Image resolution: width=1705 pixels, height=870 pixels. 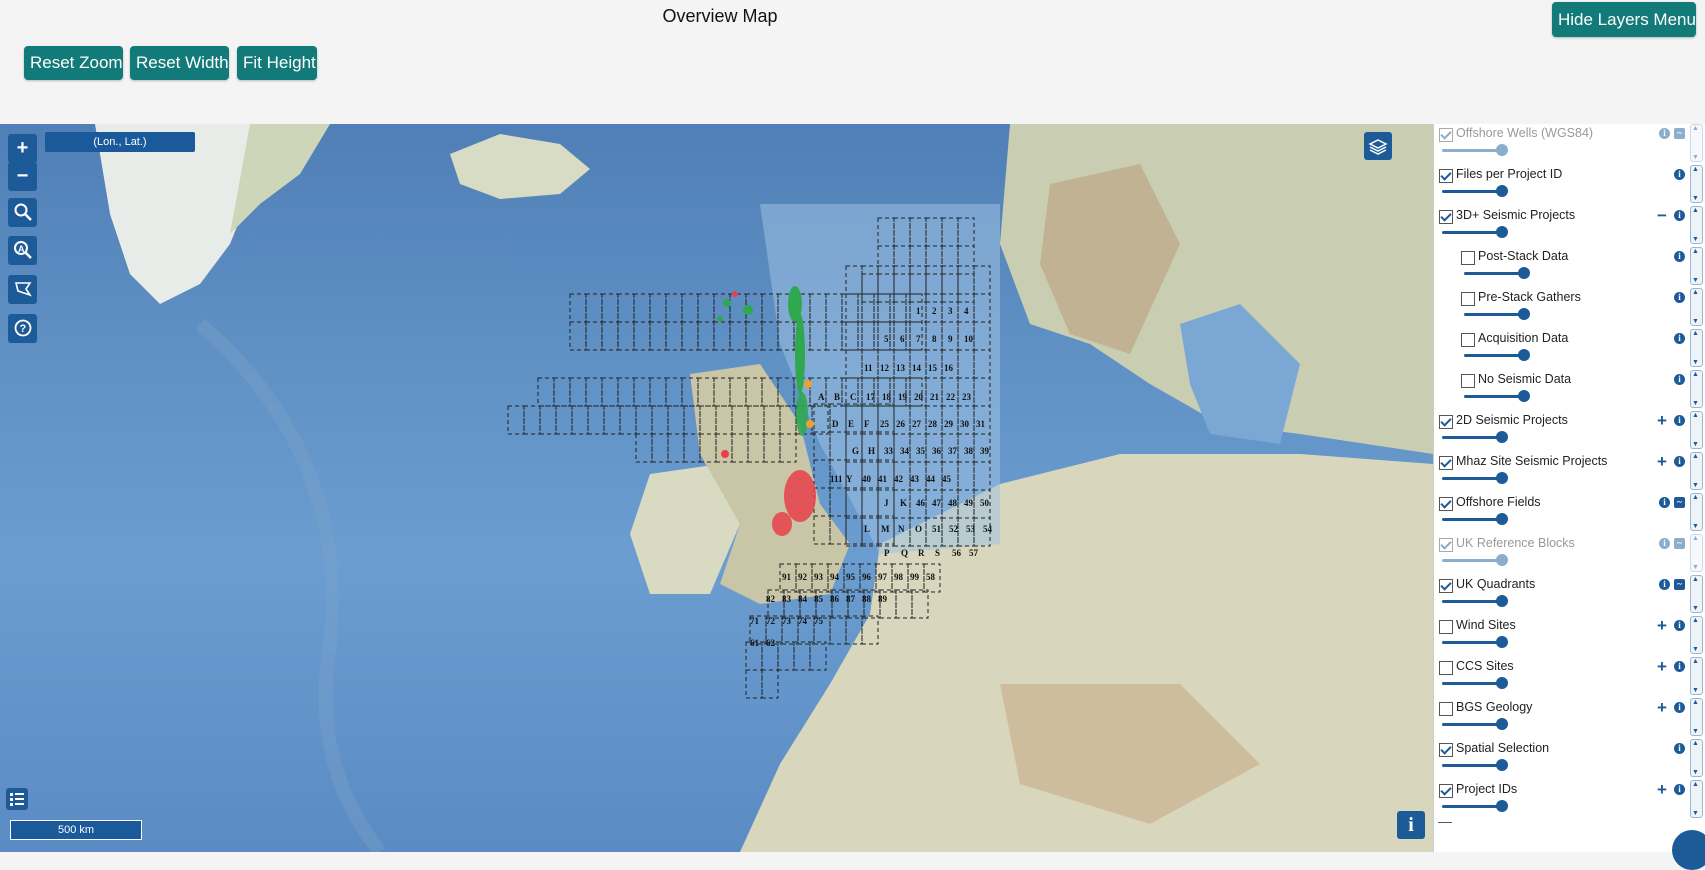 I want to click on collapse-icon: −, so click(x=1662, y=215).